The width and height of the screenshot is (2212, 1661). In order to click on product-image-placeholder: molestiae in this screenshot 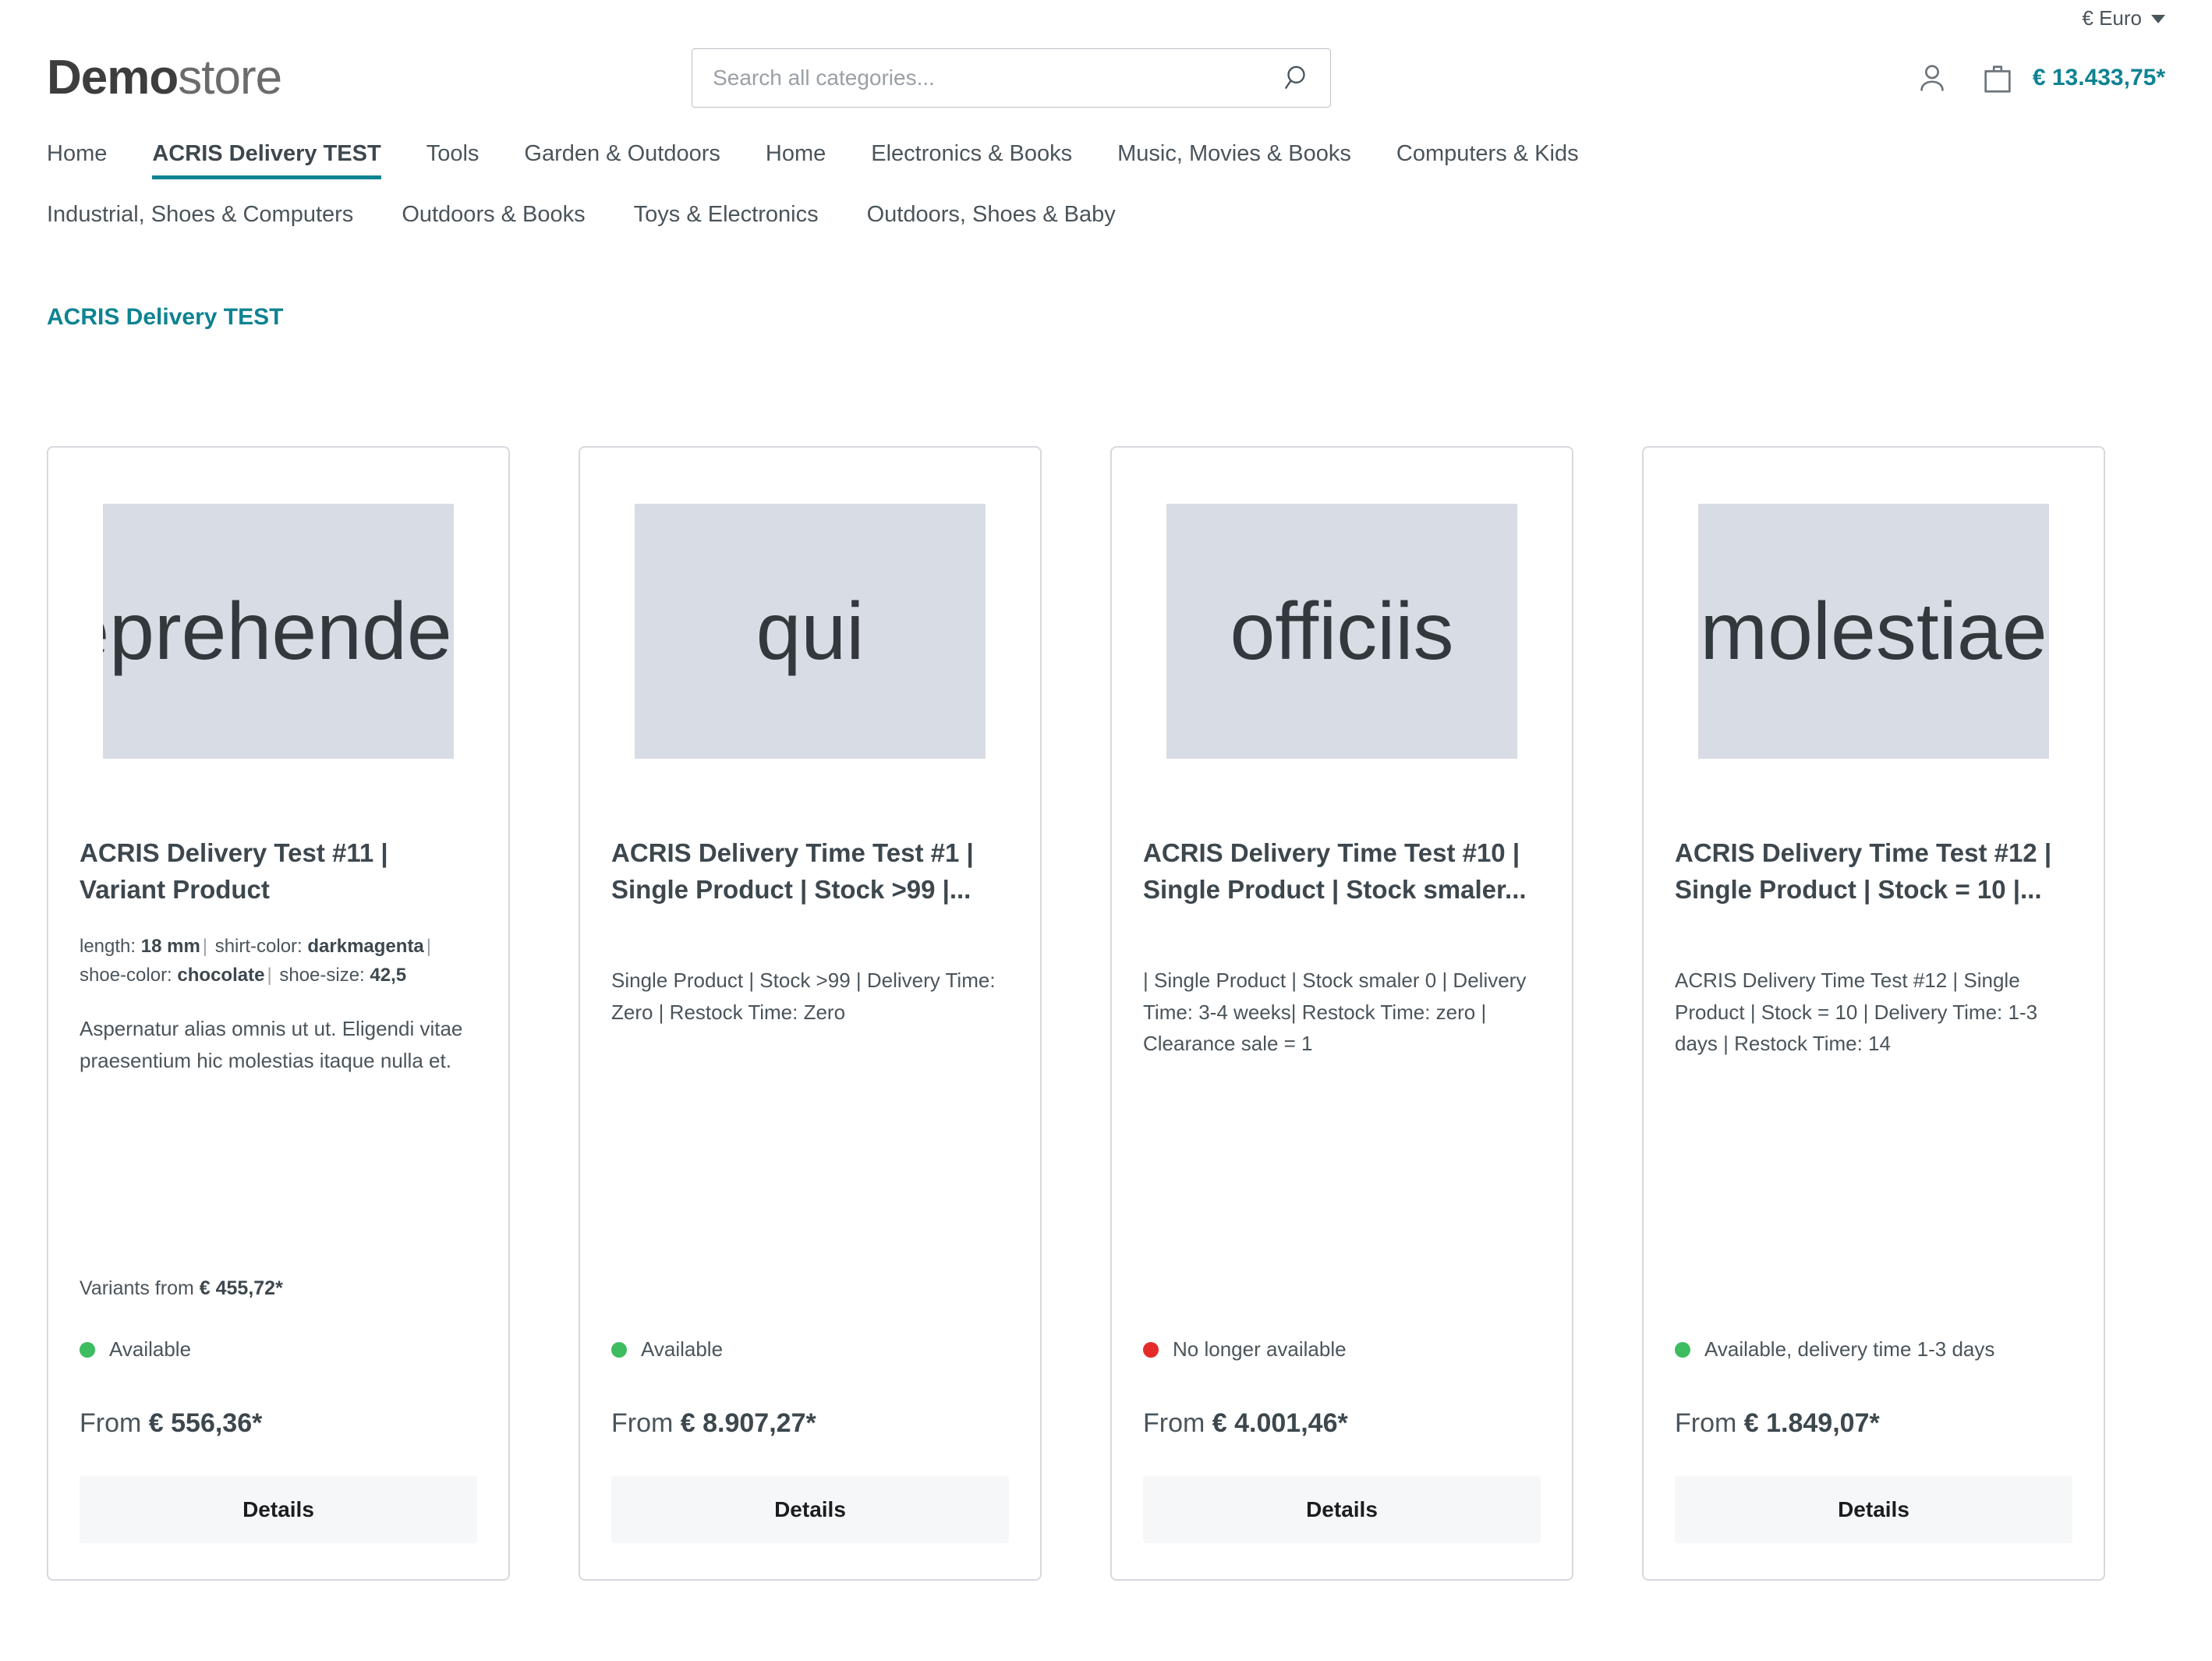, I will do `click(1874, 632)`.